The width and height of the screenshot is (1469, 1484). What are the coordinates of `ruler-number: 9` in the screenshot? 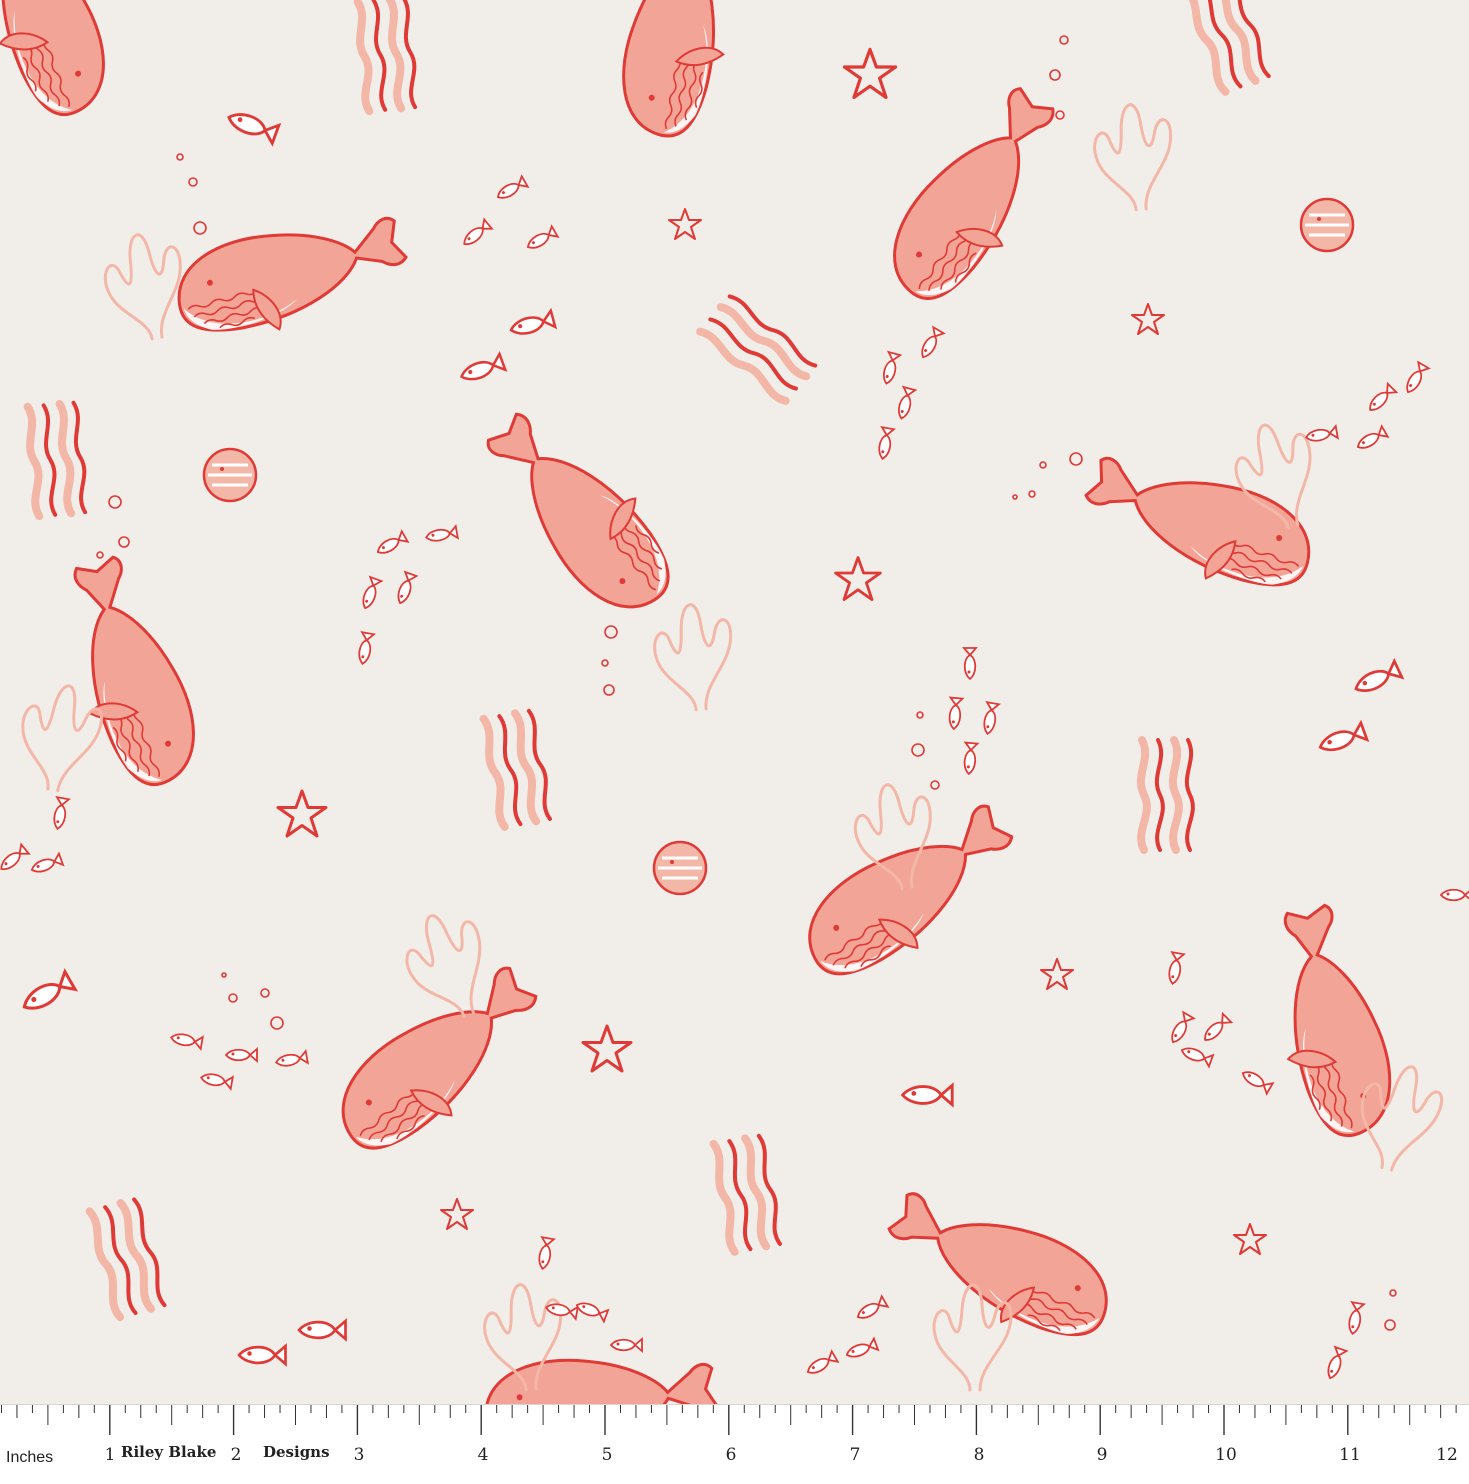 It's located at (1102, 1455).